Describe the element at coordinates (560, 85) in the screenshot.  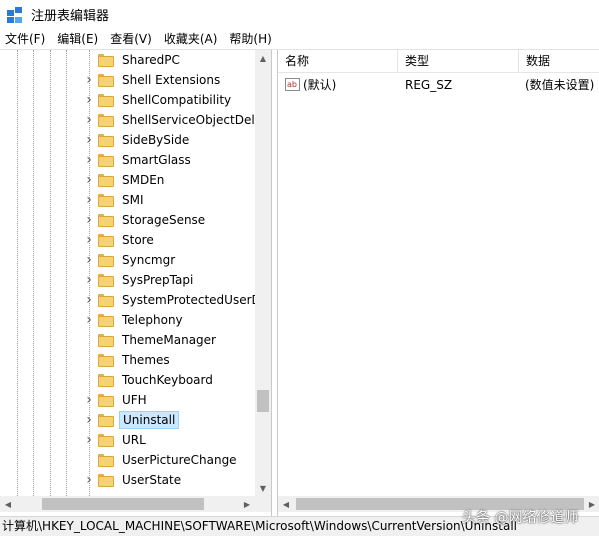
I see `value-data: (数值未设置)` at that location.